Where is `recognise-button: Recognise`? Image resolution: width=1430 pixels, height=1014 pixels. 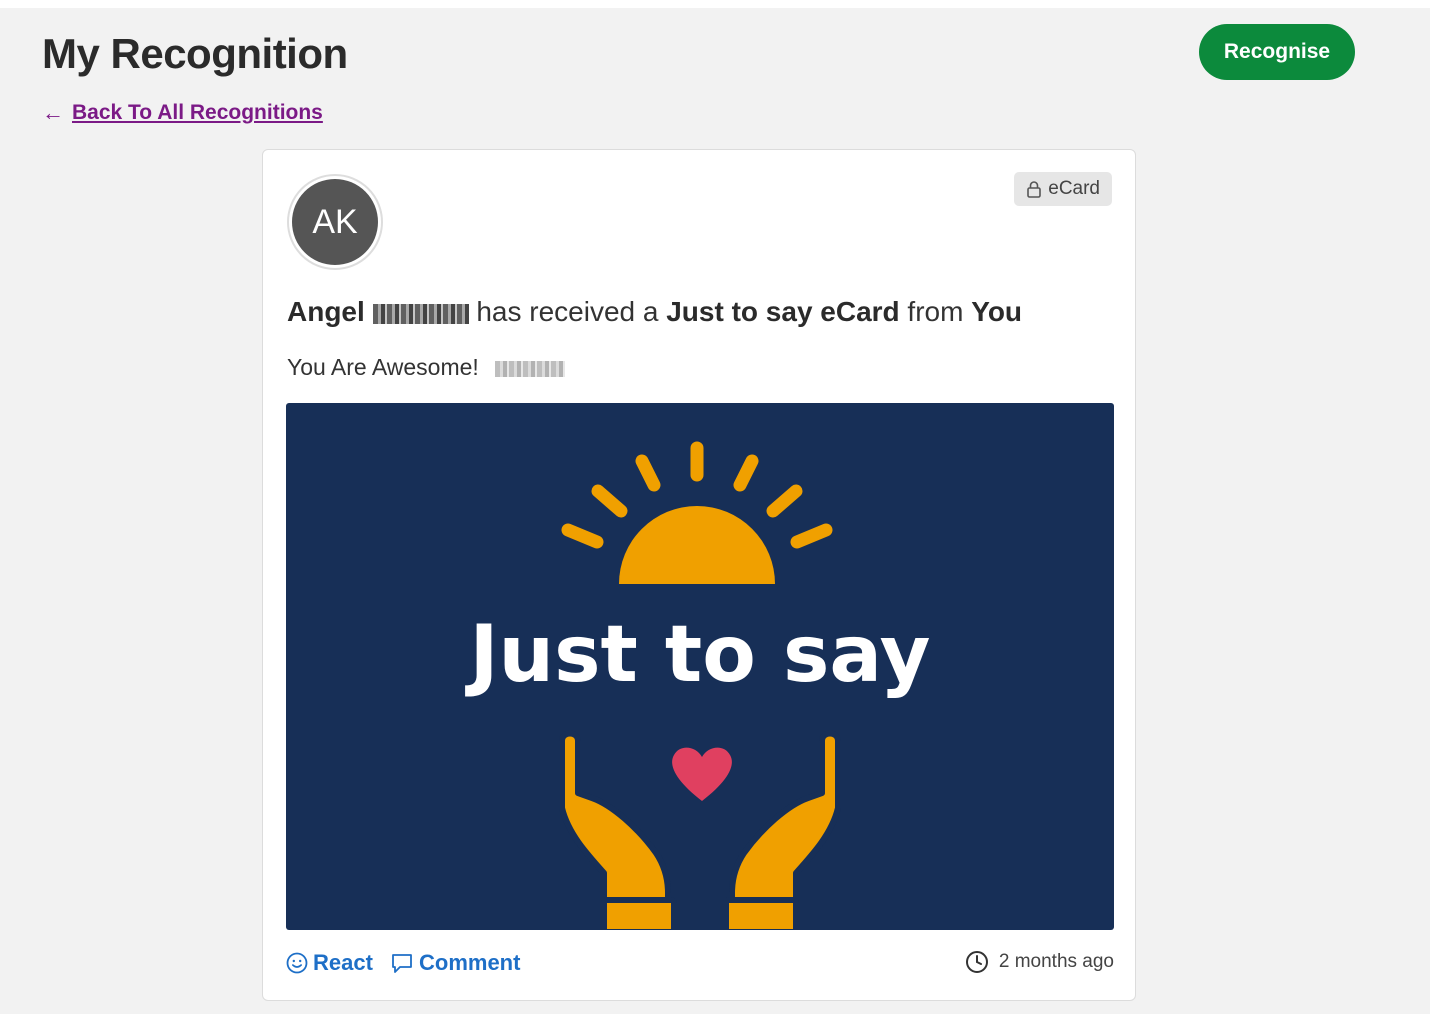
recognise-button: Recognise is located at coordinates (1277, 52).